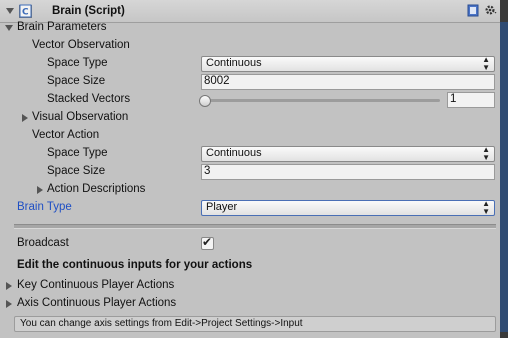 This screenshot has width=508, height=338. Describe the element at coordinates (96, 285) in the screenshot. I see `key-actions-label: Key Continuous Player Actions` at that location.